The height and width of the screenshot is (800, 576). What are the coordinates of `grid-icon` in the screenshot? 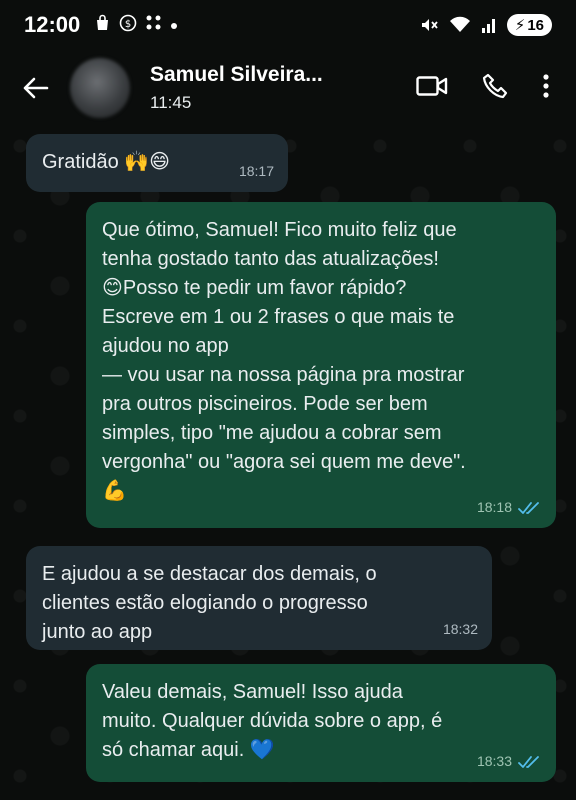 It's located at (153, 25).